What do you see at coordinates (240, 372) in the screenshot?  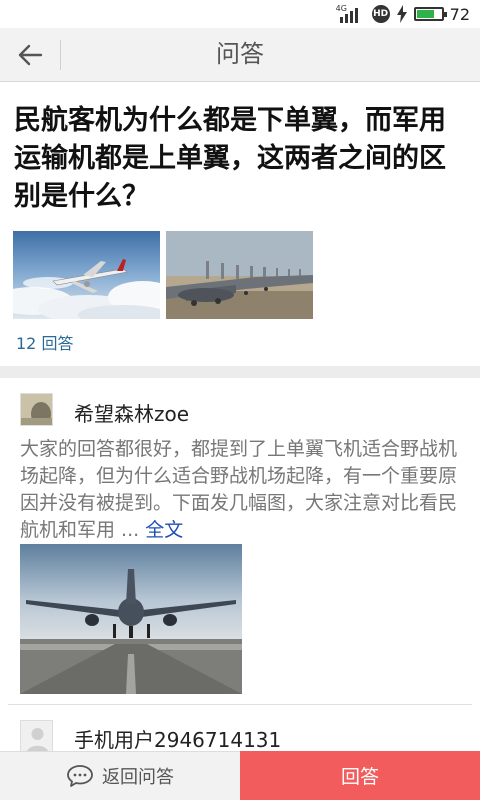 I see `section-separator` at bounding box center [240, 372].